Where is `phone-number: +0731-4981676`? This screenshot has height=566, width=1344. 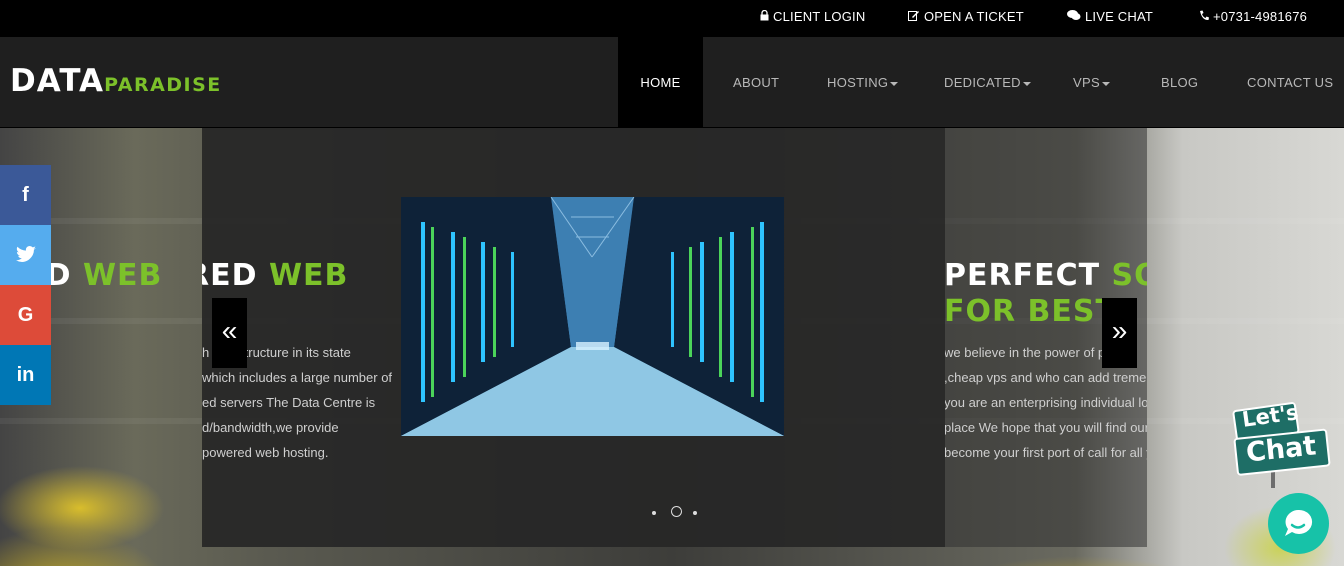 phone-number: +0731-4981676 is located at coordinates (1260, 16).